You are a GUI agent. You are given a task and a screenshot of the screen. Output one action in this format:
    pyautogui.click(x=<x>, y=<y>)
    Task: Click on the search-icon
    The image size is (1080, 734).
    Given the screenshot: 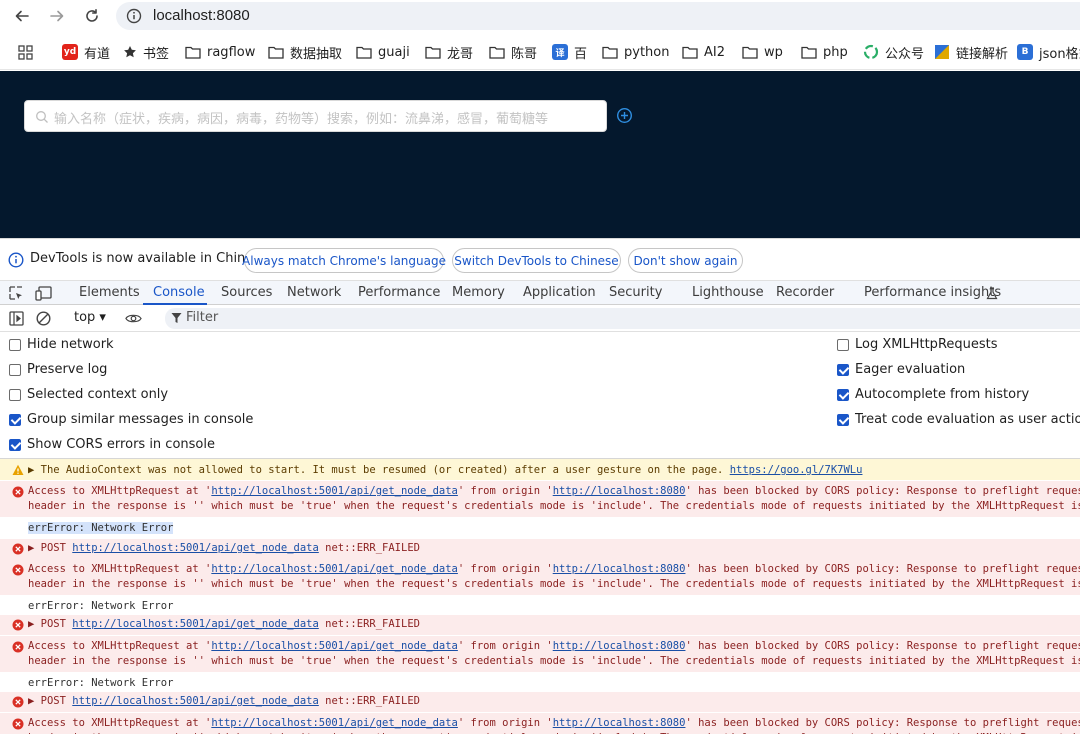 What is the action you would take?
    pyautogui.click(x=42, y=117)
    